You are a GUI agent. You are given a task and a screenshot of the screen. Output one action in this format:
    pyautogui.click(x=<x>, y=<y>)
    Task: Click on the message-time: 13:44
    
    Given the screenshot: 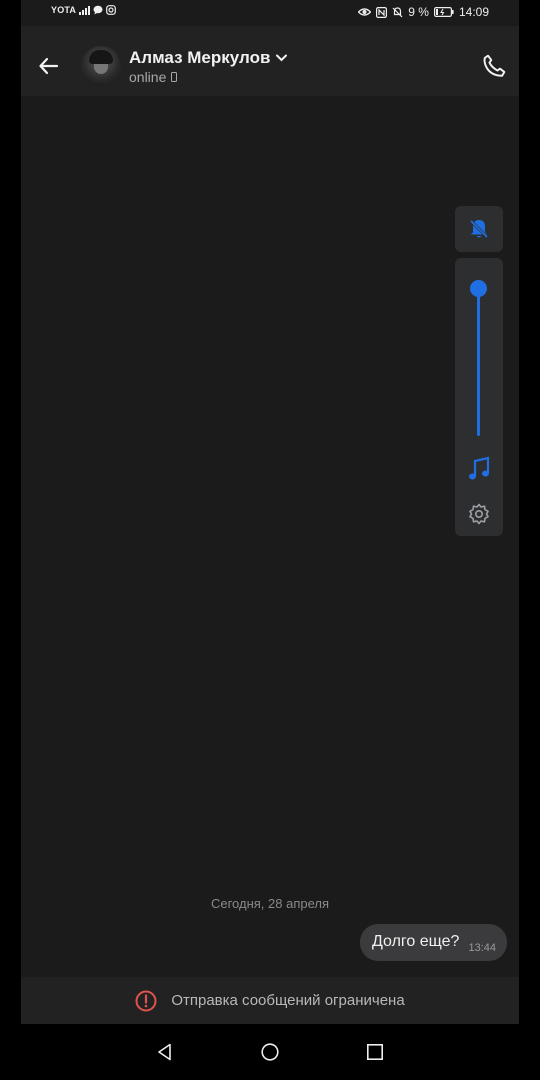 What is the action you would take?
    pyautogui.click(x=482, y=948)
    